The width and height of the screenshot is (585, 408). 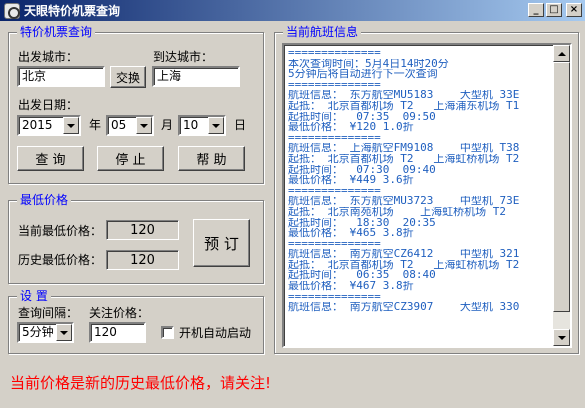 I want to click on flight-info-line: 起抵时间： 18:30 20:35, so click(x=362, y=223).